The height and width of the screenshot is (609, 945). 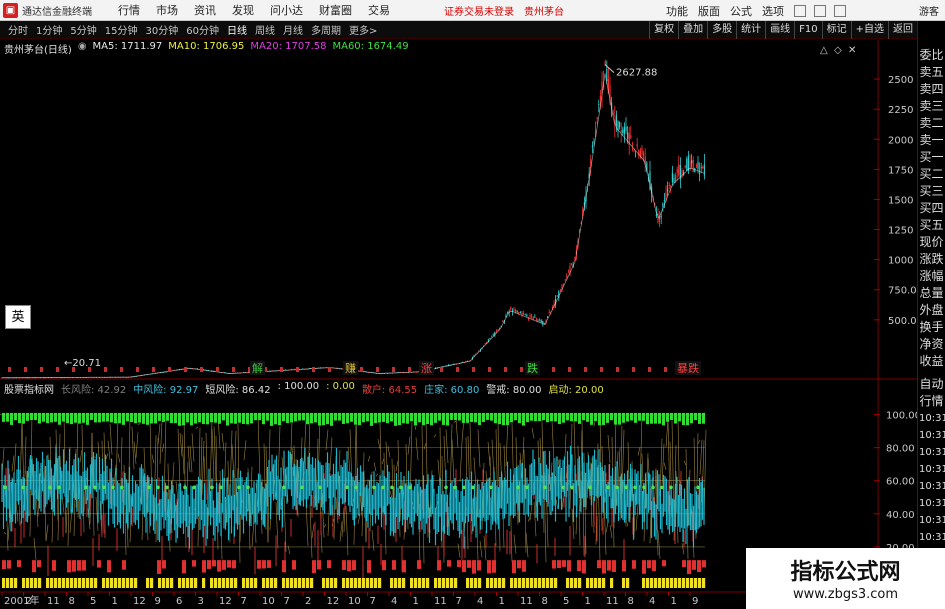 What do you see at coordinates (479, 10) in the screenshot?
I see `login-notice: 证券交易未登录` at bounding box center [479, 10].